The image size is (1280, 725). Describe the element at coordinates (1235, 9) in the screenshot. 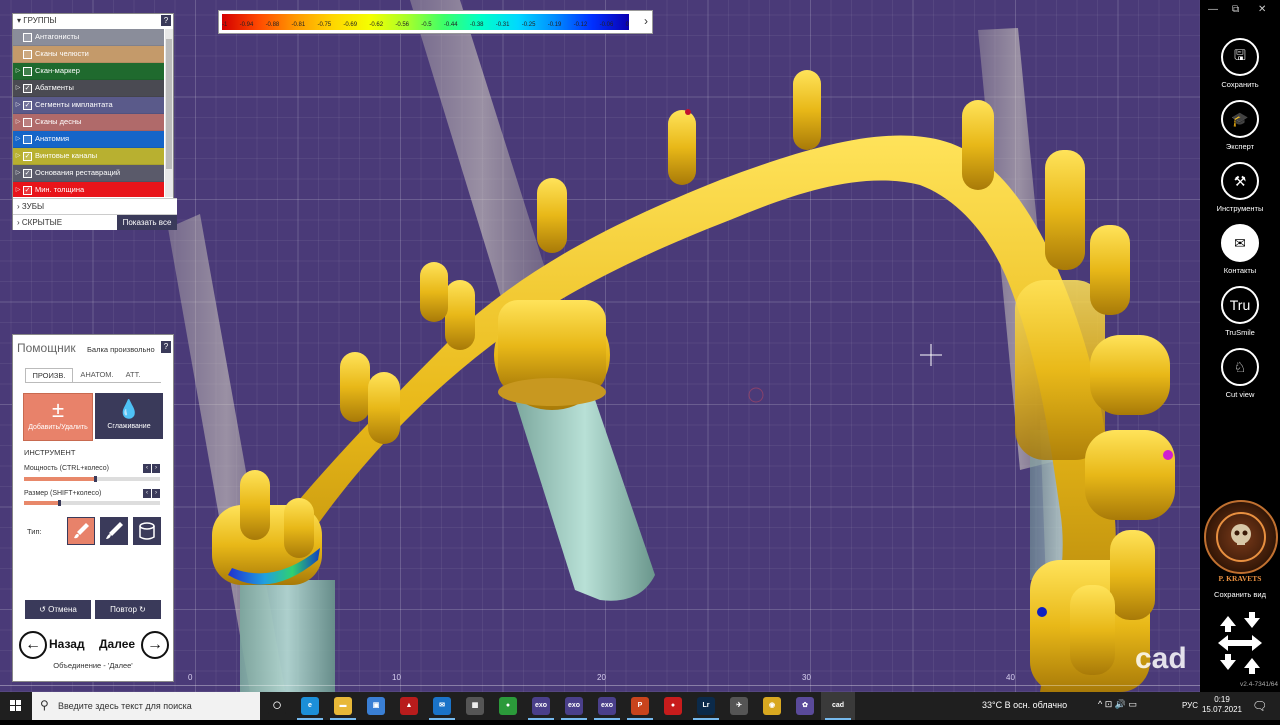

I see `restore-icon: ⧉` at that location.